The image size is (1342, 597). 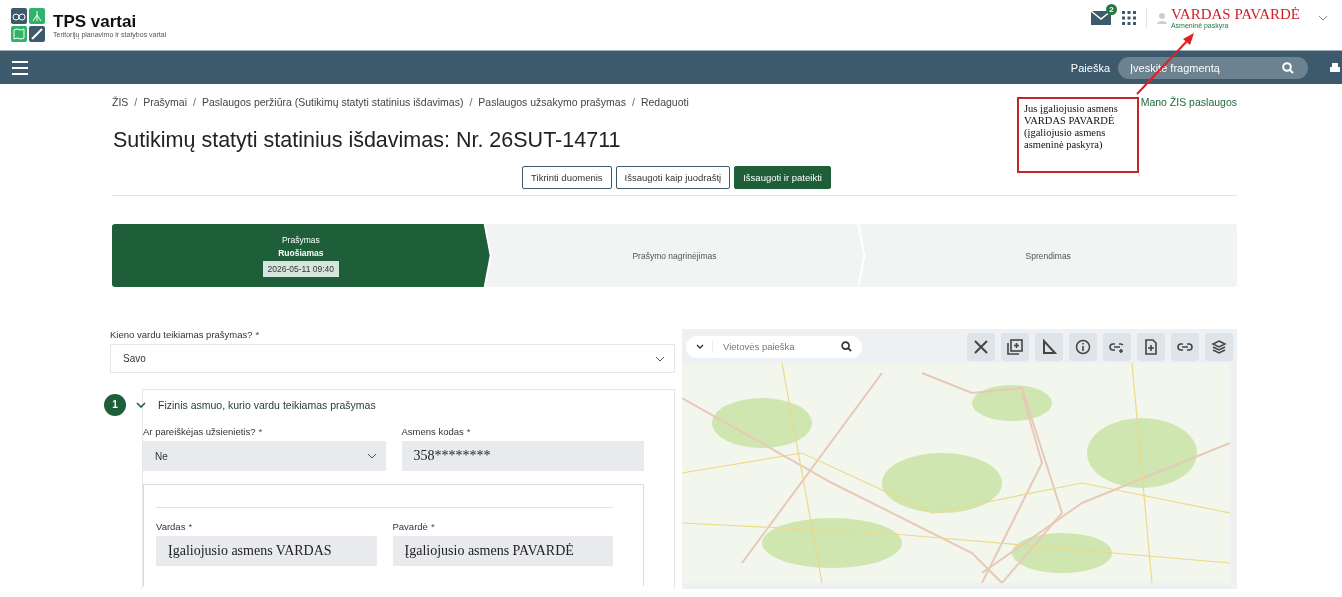 I want to click on link-add-icon, so click(x=1117, y=346).